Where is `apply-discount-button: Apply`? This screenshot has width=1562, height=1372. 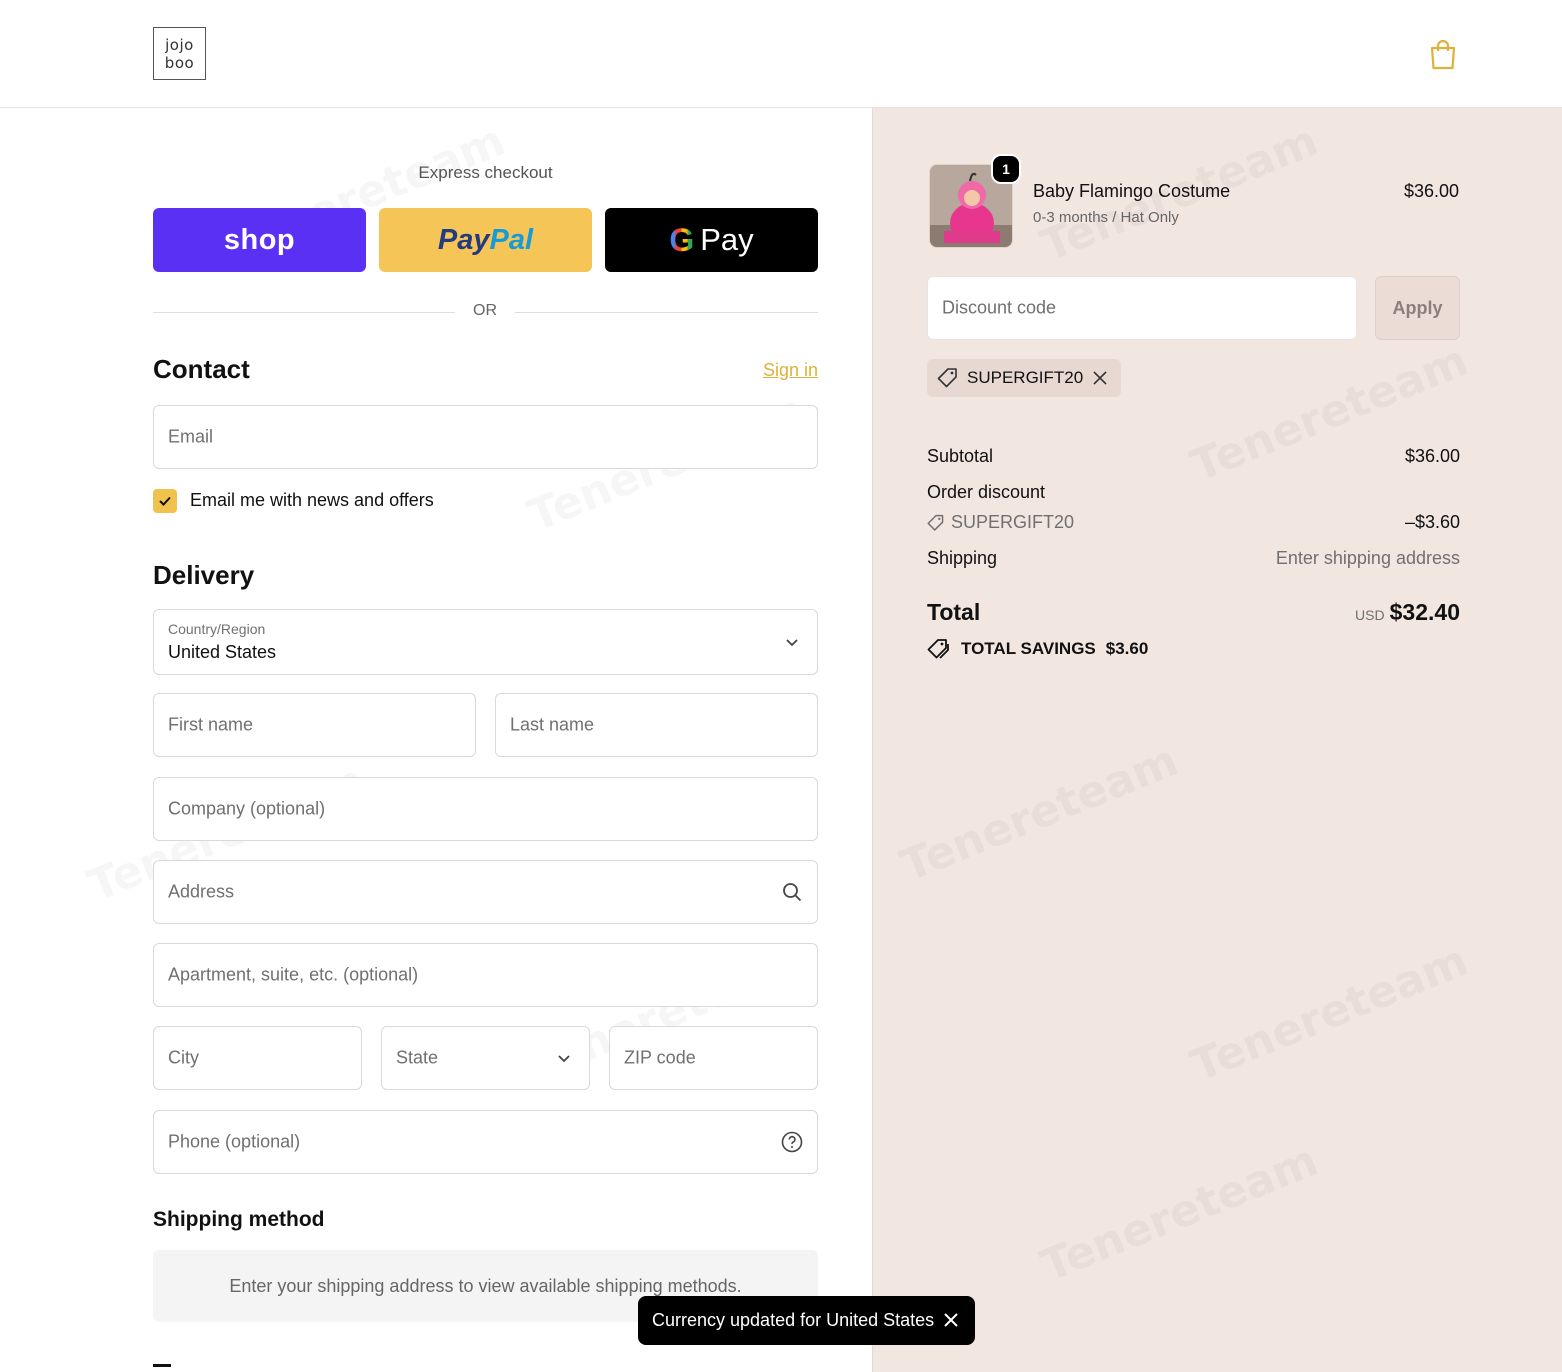 apply-discount-button: Apply is located at coordinates (1417, 308).